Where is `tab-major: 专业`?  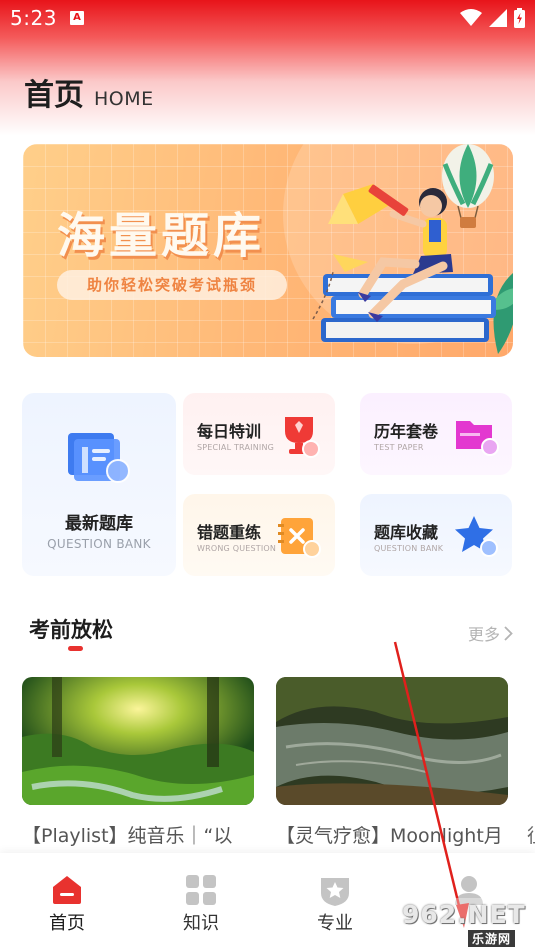 tab-major: 专业 is located at coordinates (335, 902).